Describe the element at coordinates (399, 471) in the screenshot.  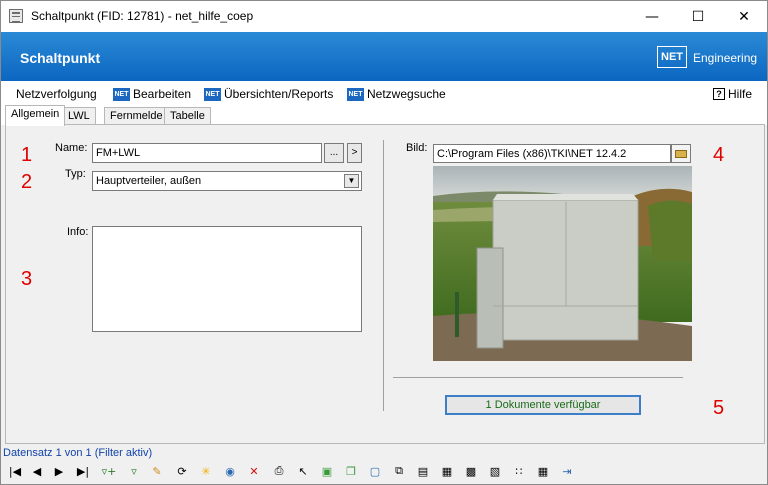
I see `duplicate-icon: ⧉` at that location.